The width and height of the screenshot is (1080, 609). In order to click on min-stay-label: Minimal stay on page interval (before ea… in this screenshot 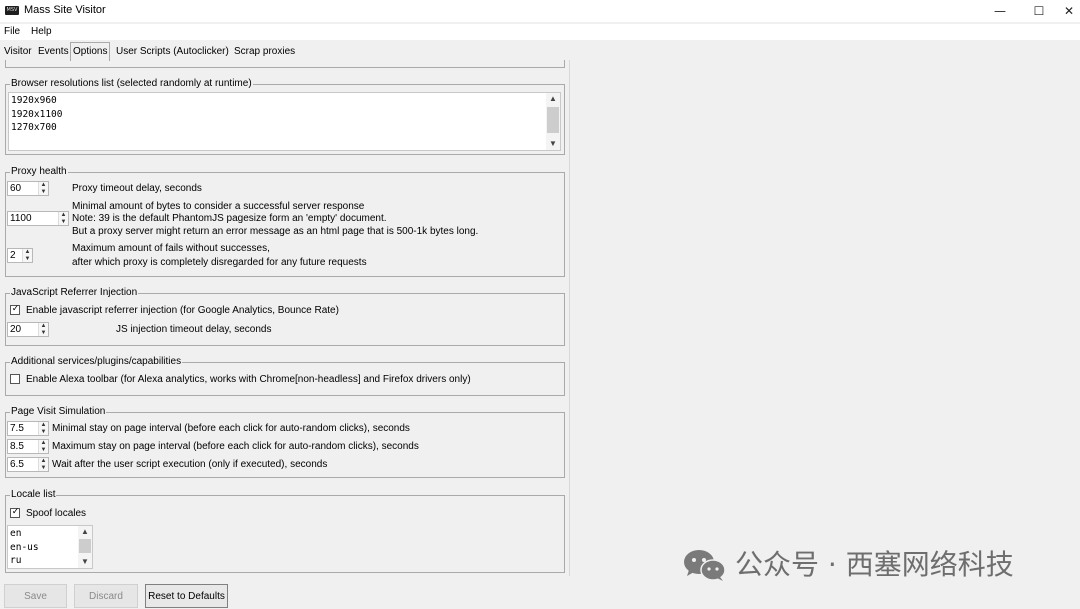, I will do `click(231, 428)`.